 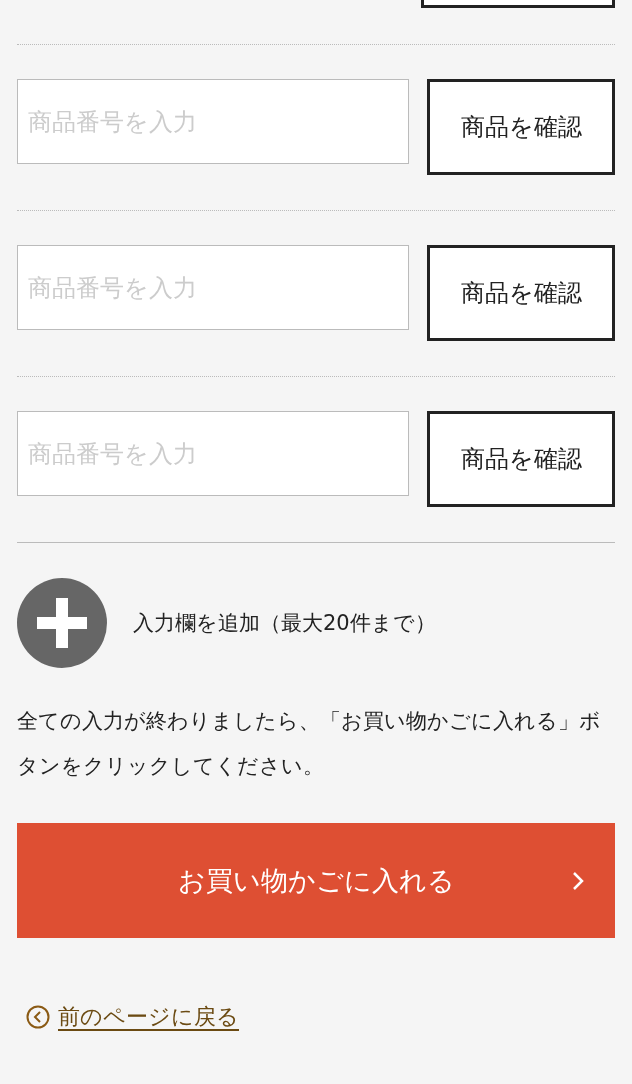 What do you see at coordinates (578, 880) in the screenshot?
I see `chevron-right-icon` at bounding box center [578, 880].